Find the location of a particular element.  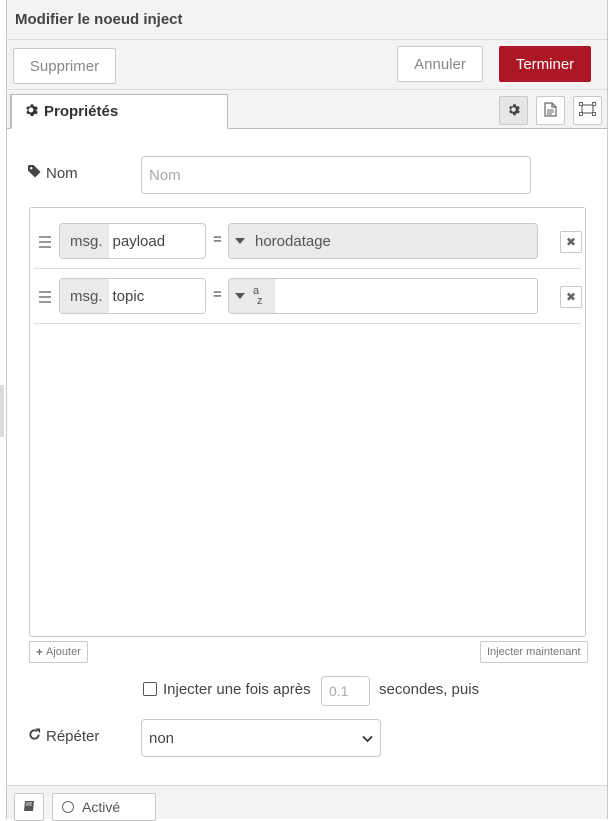

description-icon is located at coordinates (550, 110).